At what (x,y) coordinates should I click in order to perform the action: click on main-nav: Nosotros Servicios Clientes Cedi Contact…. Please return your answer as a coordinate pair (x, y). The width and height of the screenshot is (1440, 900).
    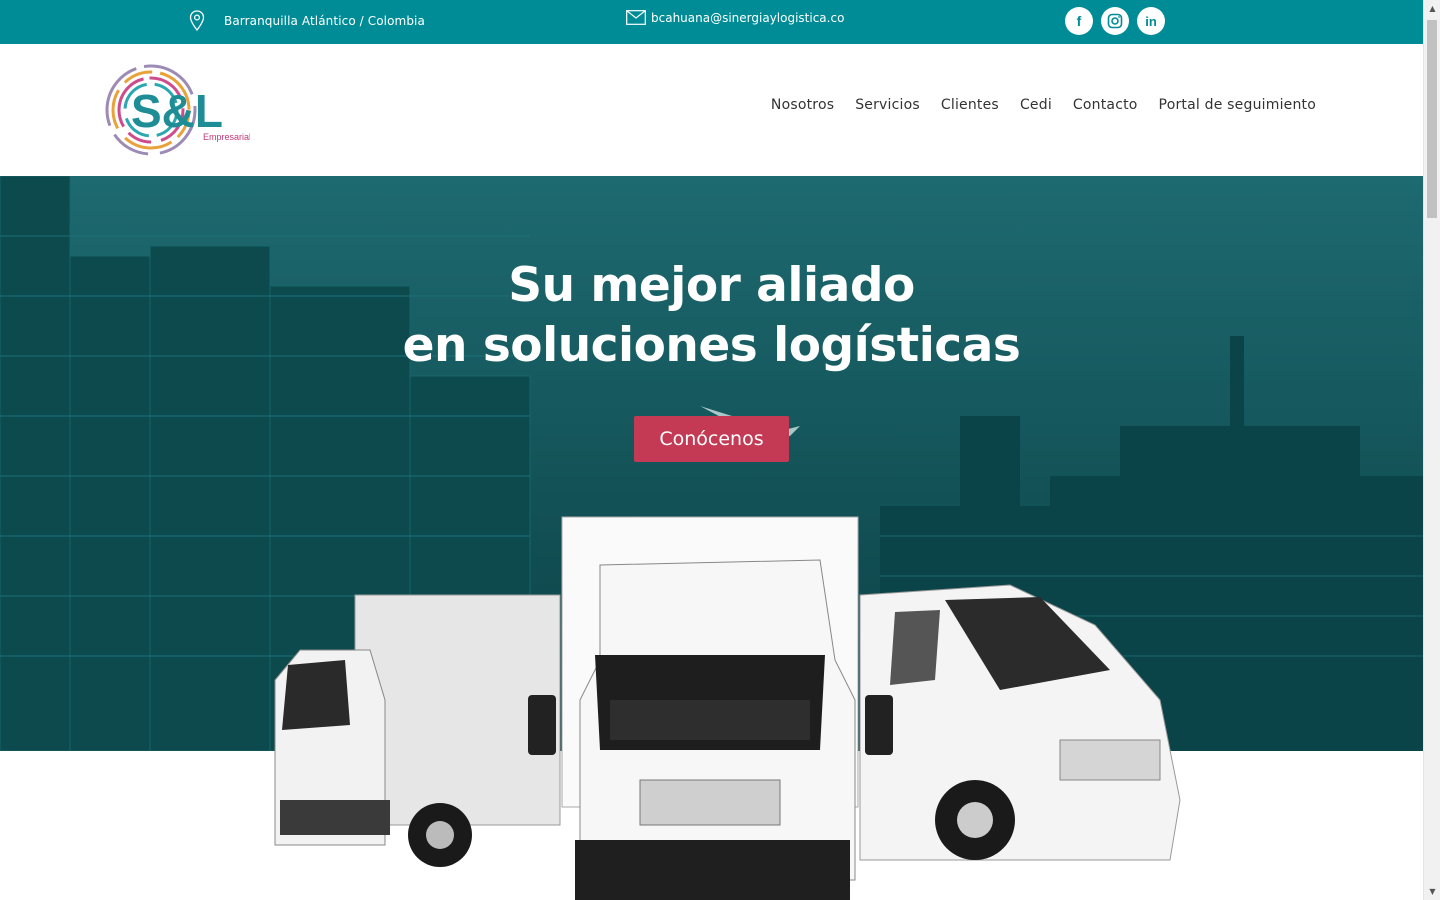
    Looking at the image, I should click on (1043, 105).